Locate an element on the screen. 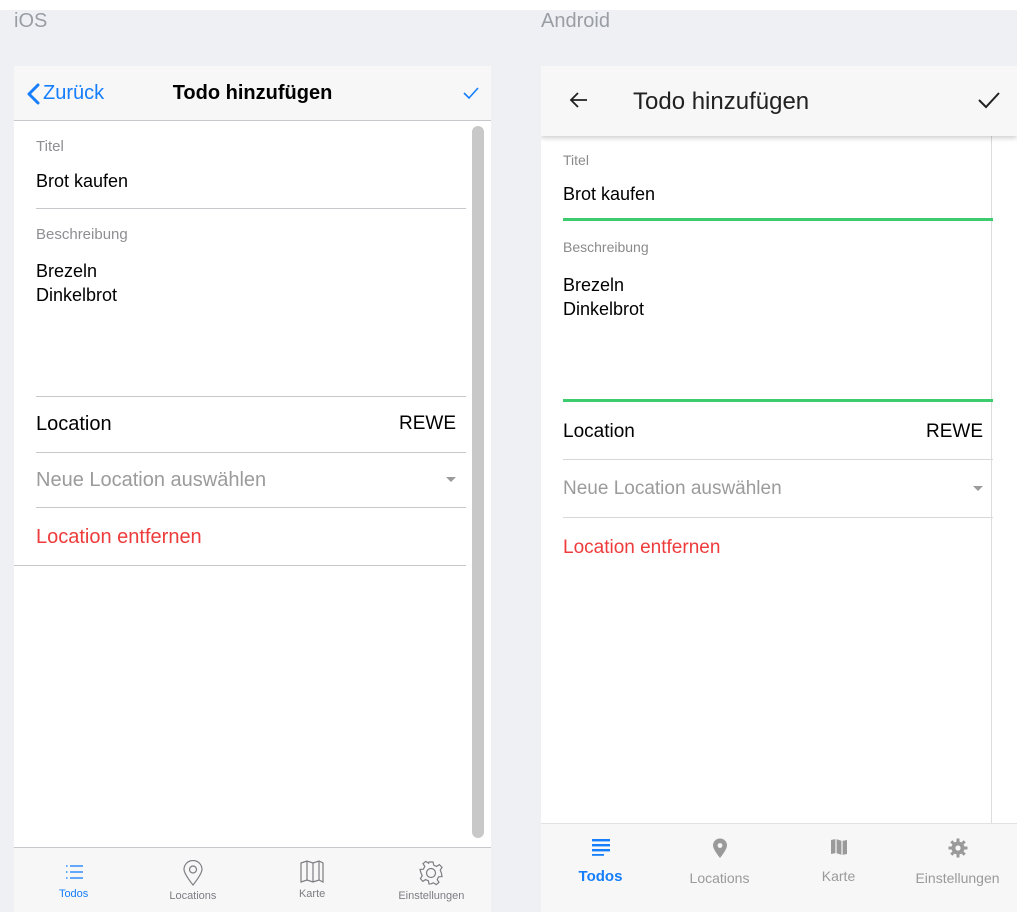 The image size is (1017, 912). ios-tab-bar: Todos Locations Karte Einstellungen is located at coordinates (252, 879).